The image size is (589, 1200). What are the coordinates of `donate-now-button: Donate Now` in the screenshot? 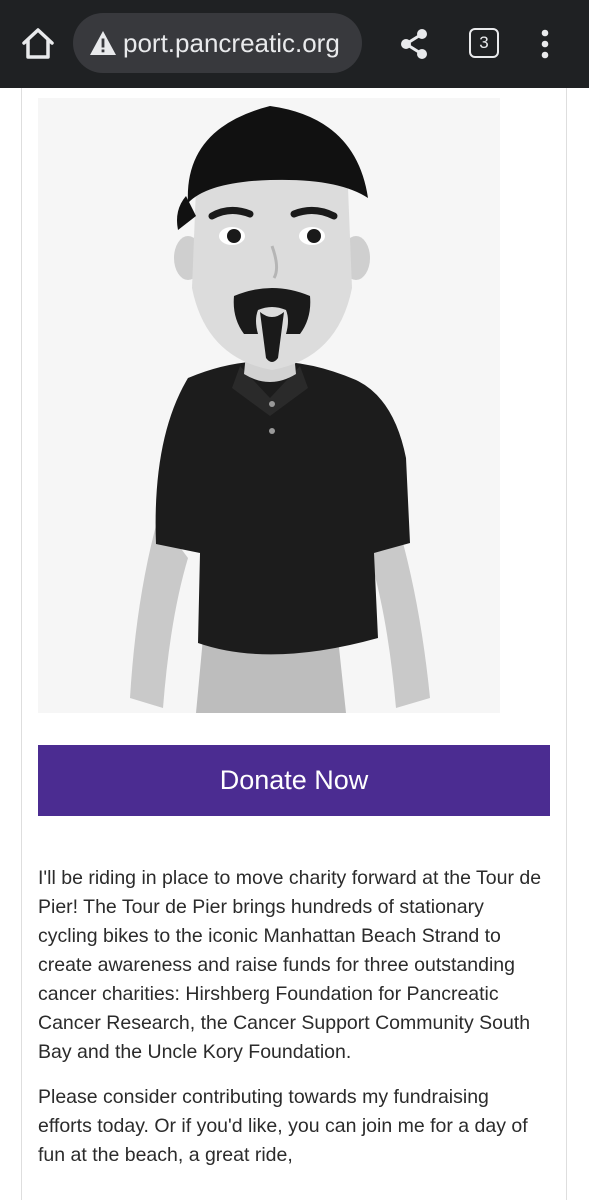 It's located at (294, 780).